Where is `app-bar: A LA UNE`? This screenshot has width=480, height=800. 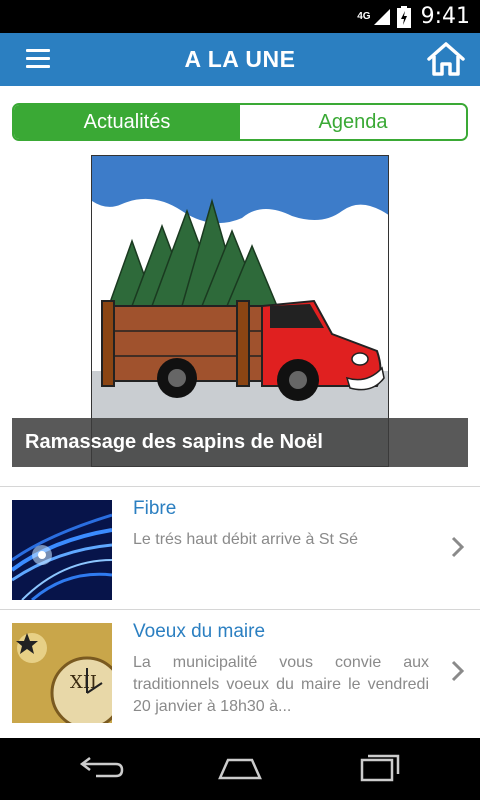 app-bar: A LA UNE is located at coordinates (240, 59).